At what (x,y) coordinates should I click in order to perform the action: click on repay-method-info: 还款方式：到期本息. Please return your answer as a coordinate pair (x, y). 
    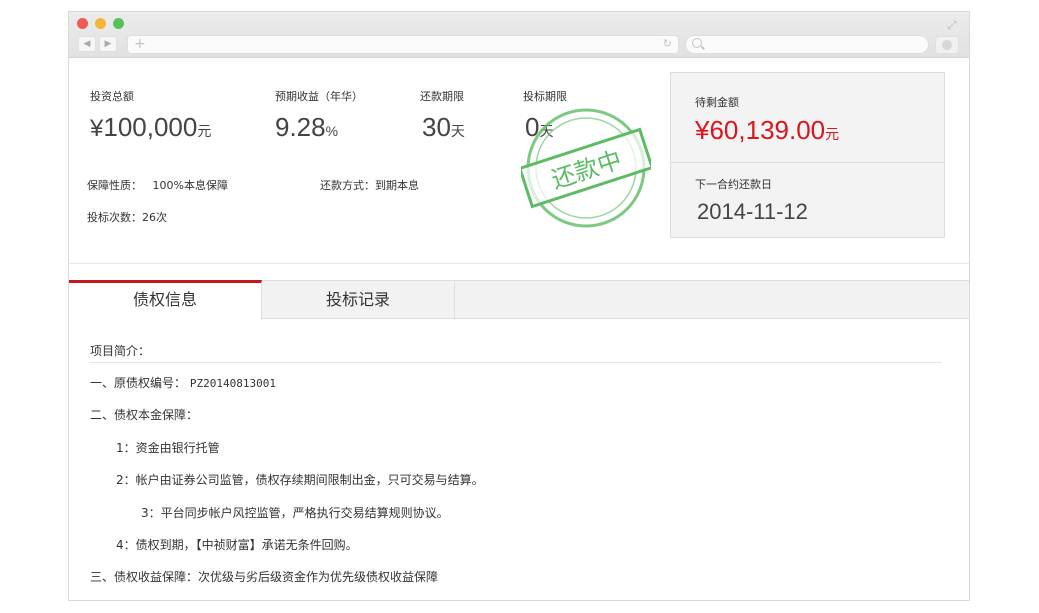
    Looking at the image, I should click on (369, 185).